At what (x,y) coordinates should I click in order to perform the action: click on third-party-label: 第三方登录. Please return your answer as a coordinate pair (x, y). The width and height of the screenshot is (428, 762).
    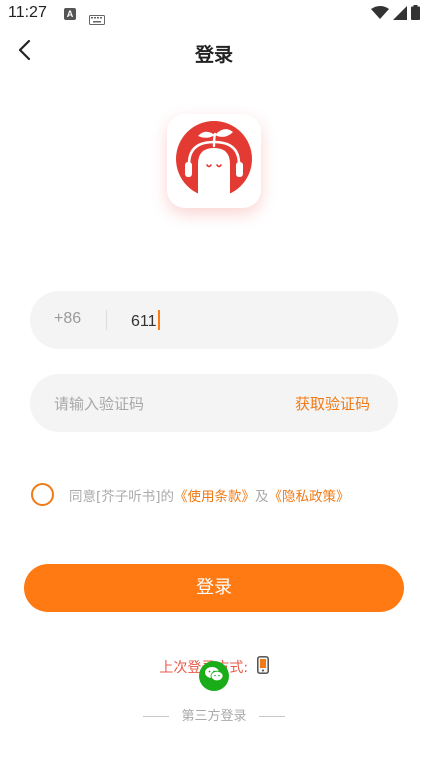
    Looking at the image, I should click on (214, 716).